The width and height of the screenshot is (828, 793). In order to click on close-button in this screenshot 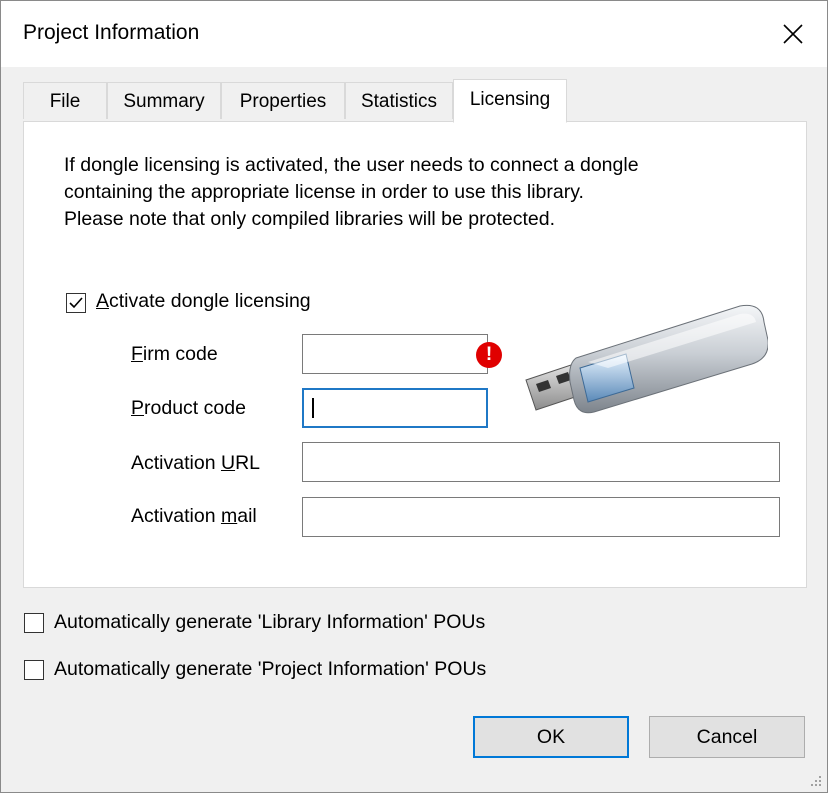, I will do `click(793, 34)`.